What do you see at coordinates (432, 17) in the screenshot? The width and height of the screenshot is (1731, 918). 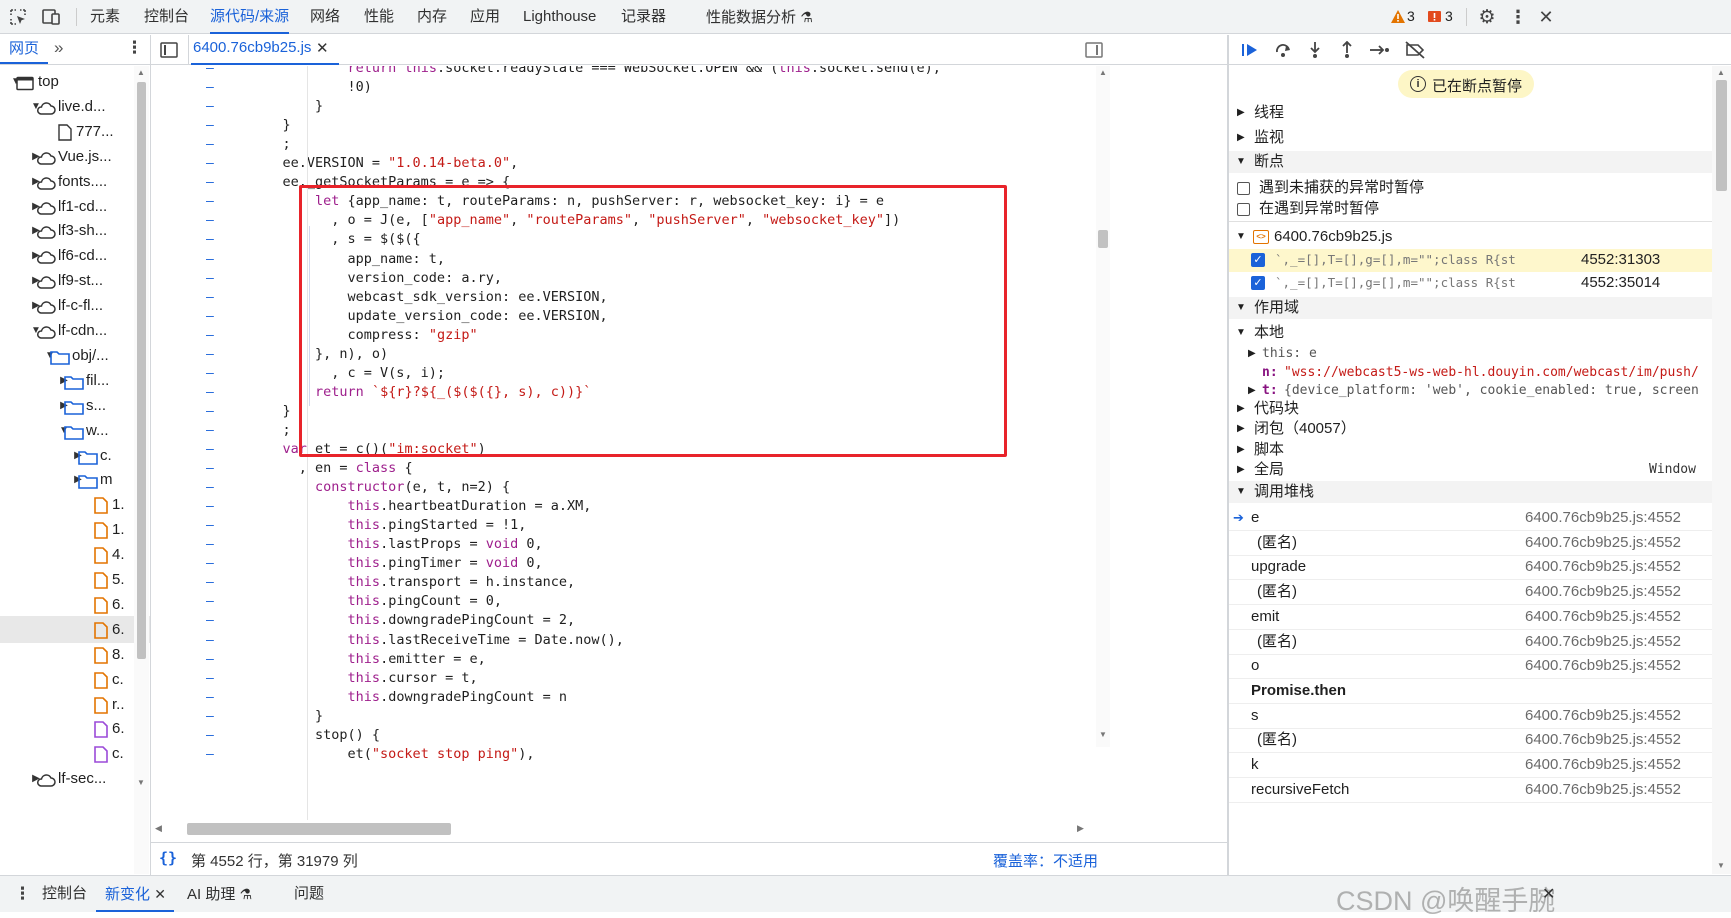 I see `tab-memory: 内存` at bounding box center [432, 17].